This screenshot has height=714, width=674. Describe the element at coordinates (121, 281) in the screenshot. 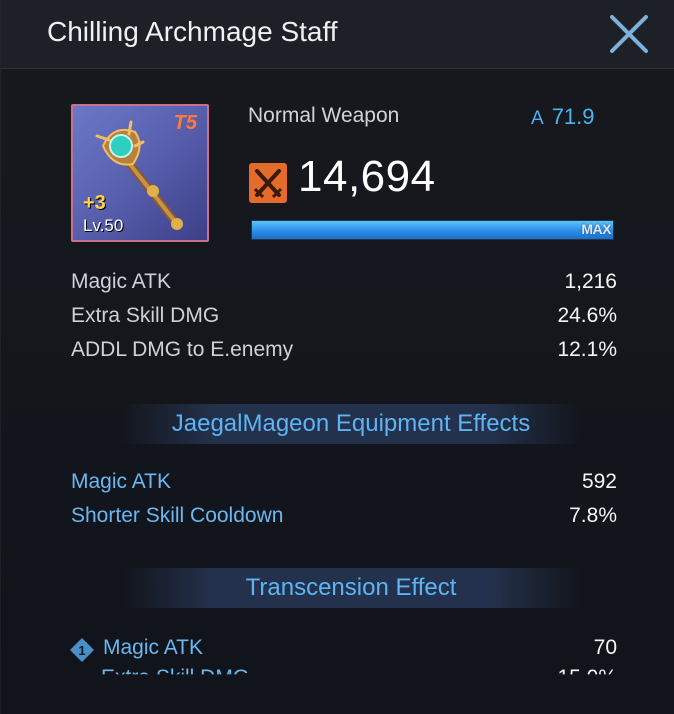

I see `stat-label: Magic ATK` at that location.